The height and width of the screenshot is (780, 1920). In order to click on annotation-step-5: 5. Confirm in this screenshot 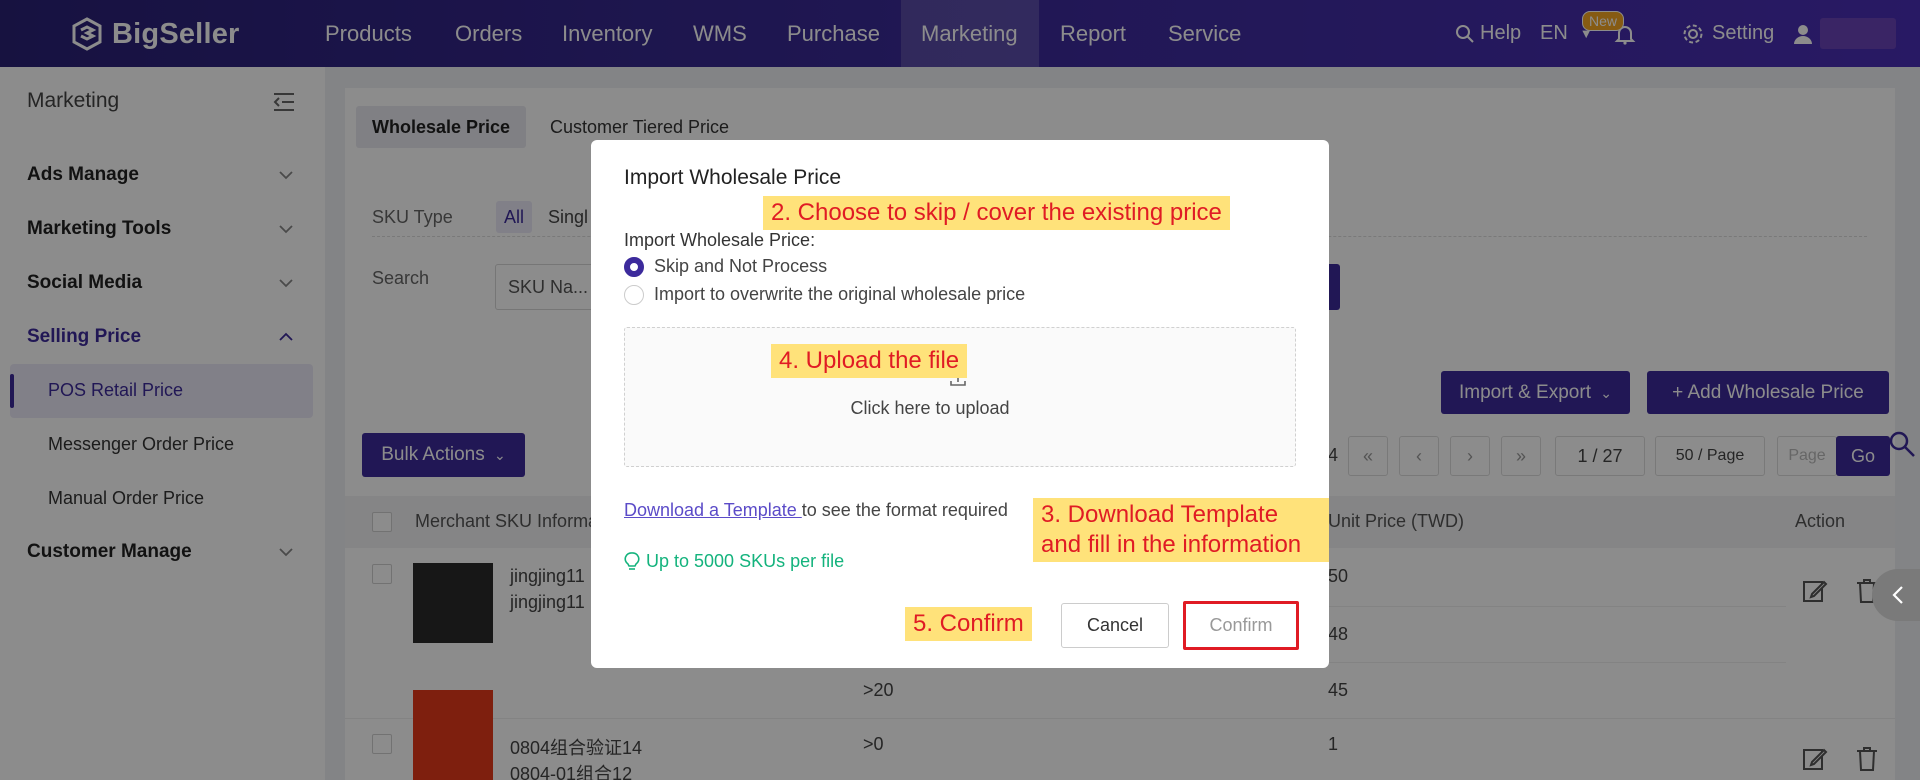, I will do `click(968, 624)`.